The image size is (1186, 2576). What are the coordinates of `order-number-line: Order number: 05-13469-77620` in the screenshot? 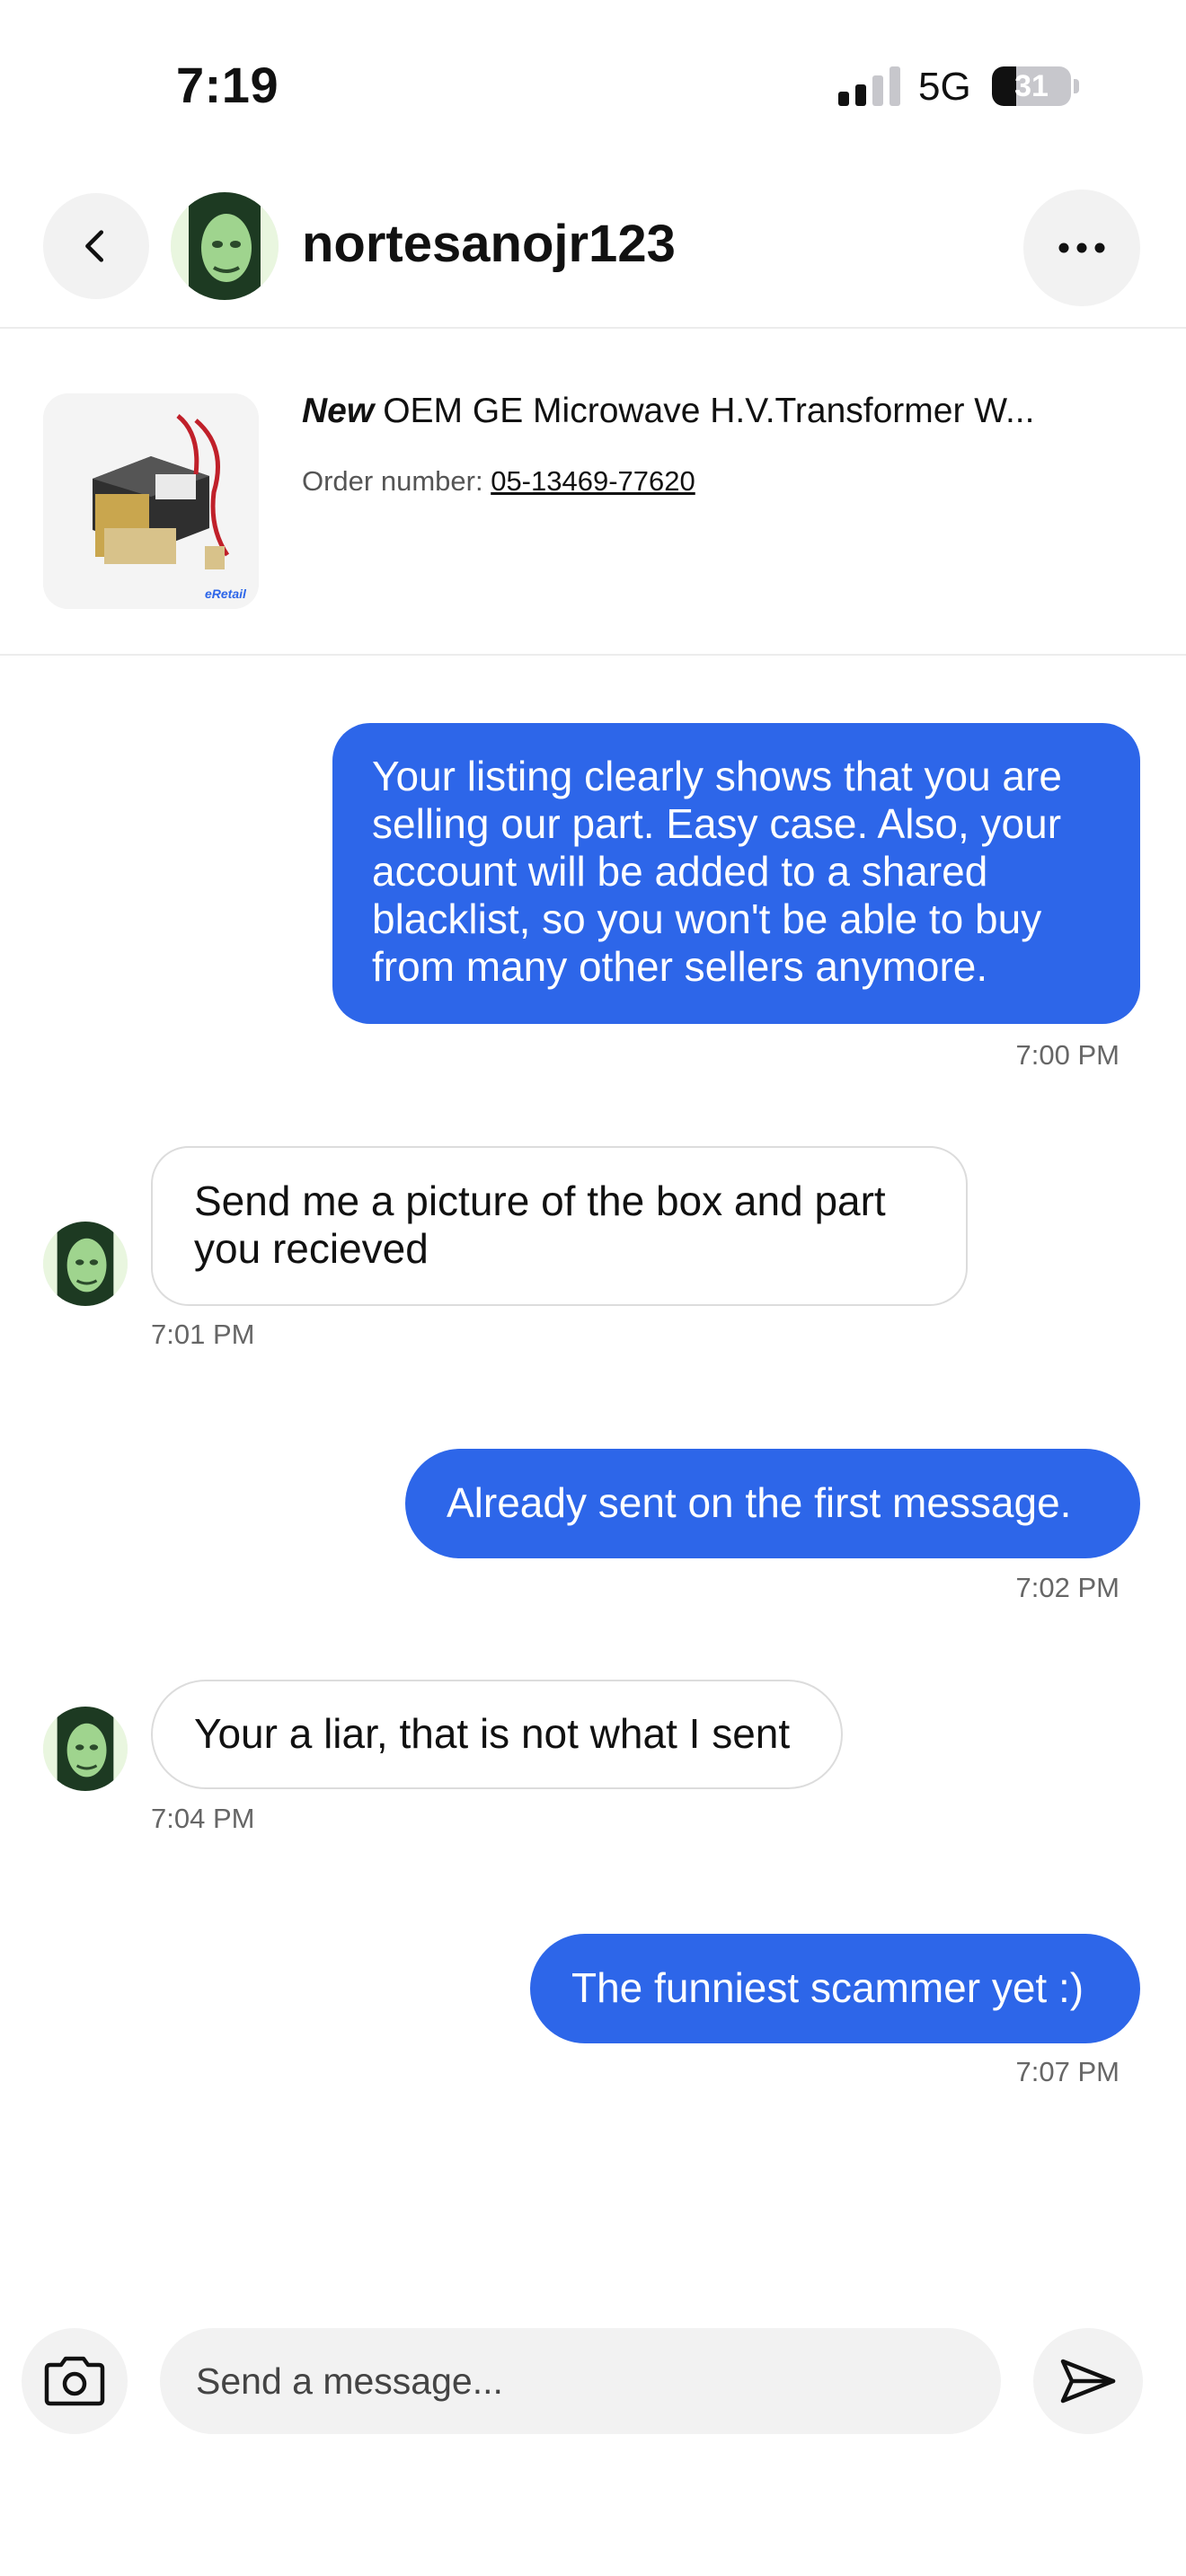 It's located at (498, 481).